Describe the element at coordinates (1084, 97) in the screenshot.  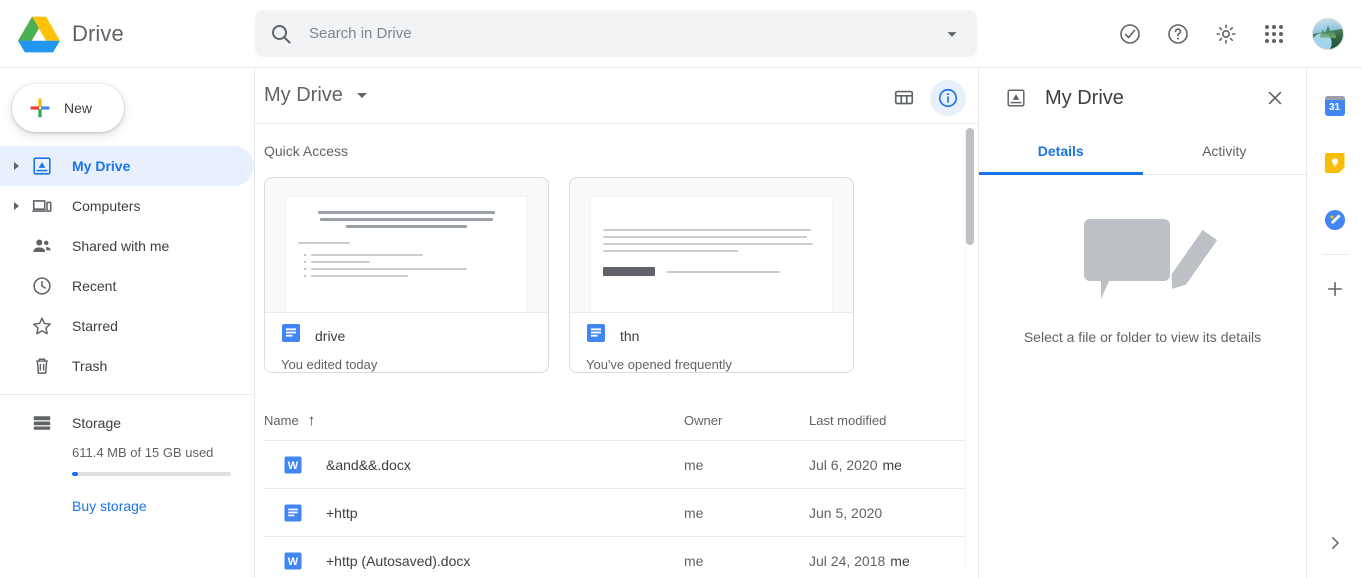
I see `details-panel-title: My Drive` at that location.